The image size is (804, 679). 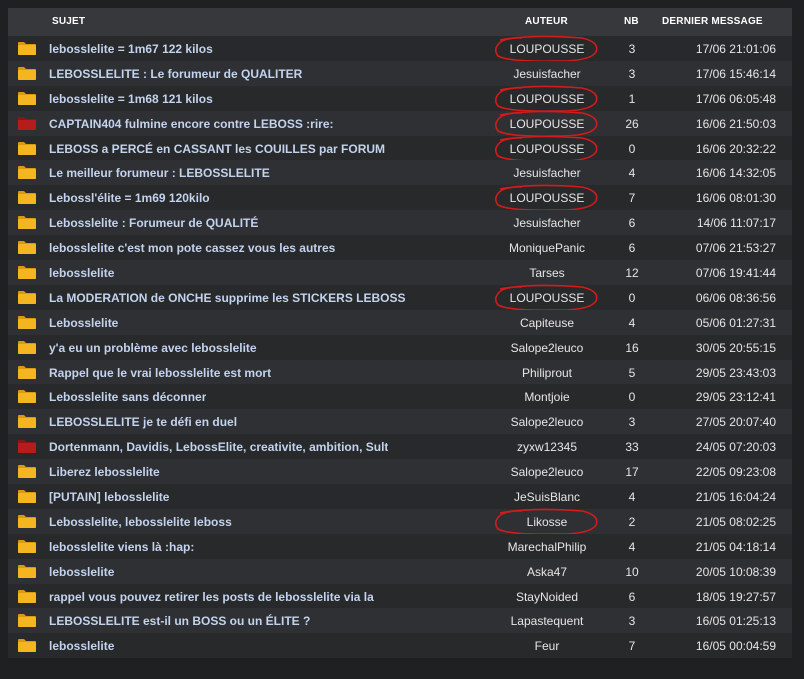 I want to click on topic-subject-link: lebosslelite = 1m68 121 kilos, so click(x=131, y=99).